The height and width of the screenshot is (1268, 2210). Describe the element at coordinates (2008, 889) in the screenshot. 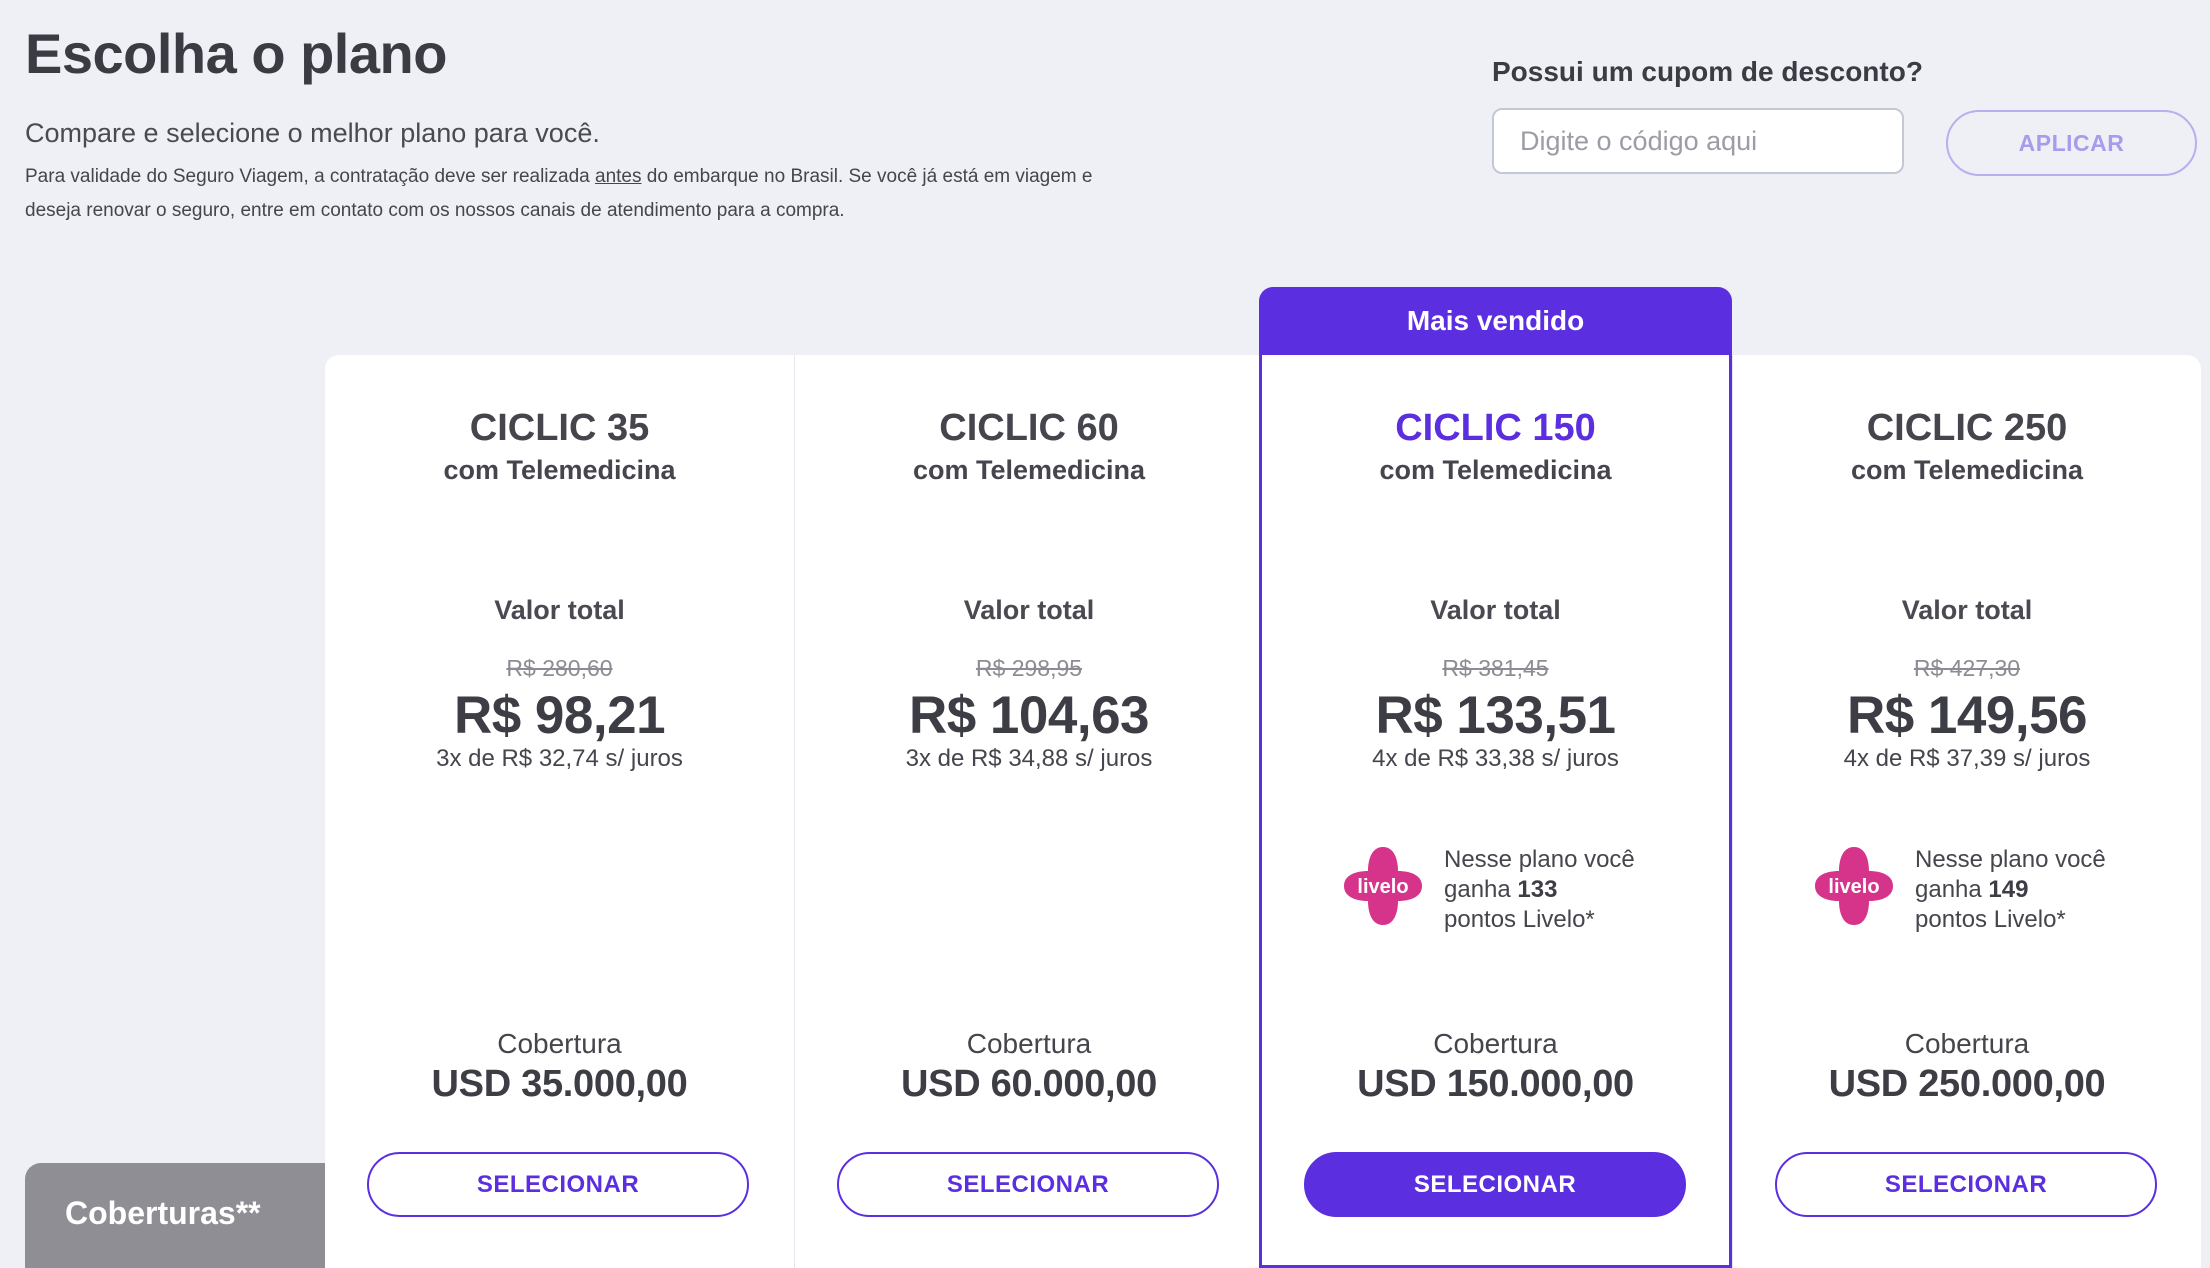

I see `livelo-points: 149` at that location.